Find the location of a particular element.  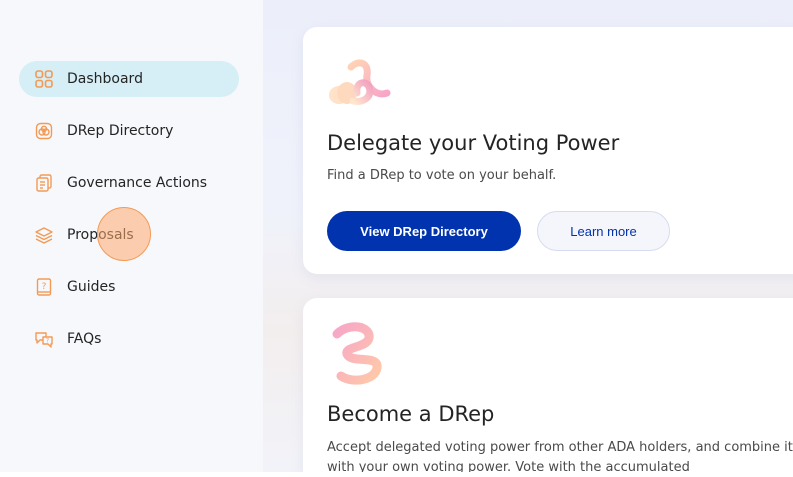

card-title: Delegate your Voting Power is located at coordinates (473, 143).